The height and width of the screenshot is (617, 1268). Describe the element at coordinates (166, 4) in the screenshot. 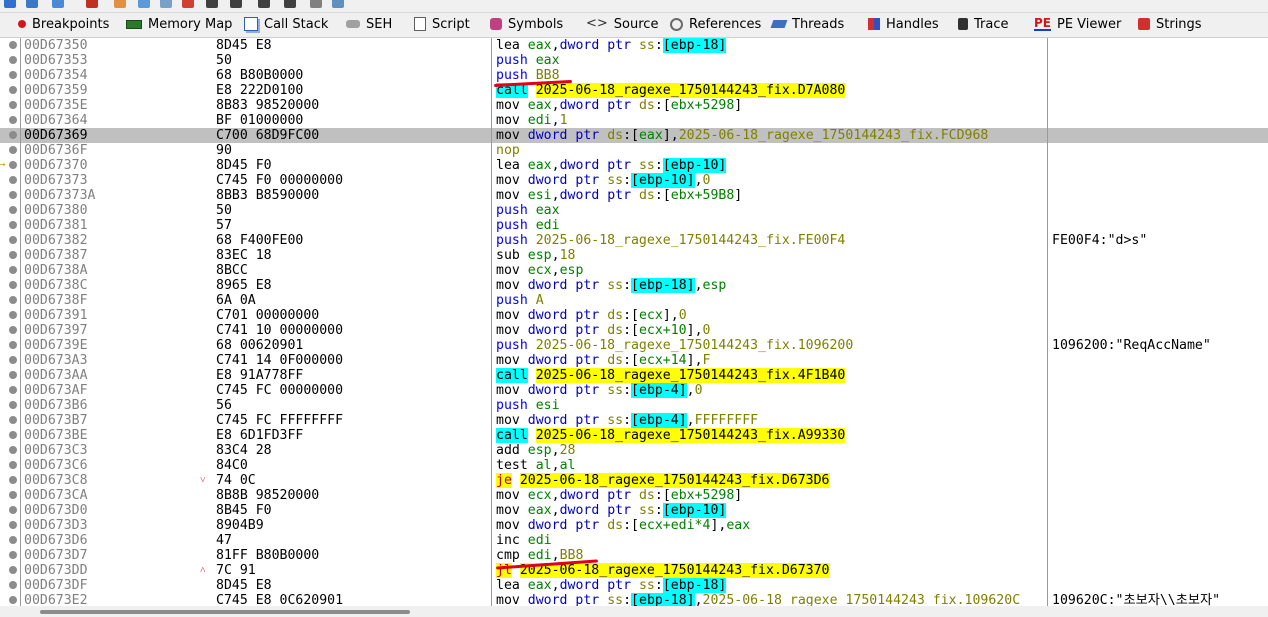

I see `tag-icon` at that location.